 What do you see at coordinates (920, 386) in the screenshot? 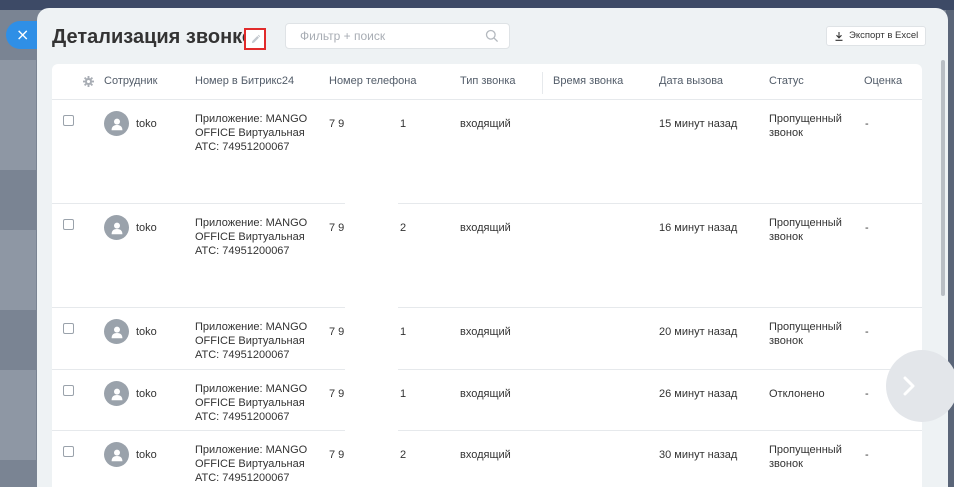
I see `scroll-right-button` at bounding box center [920, 386].